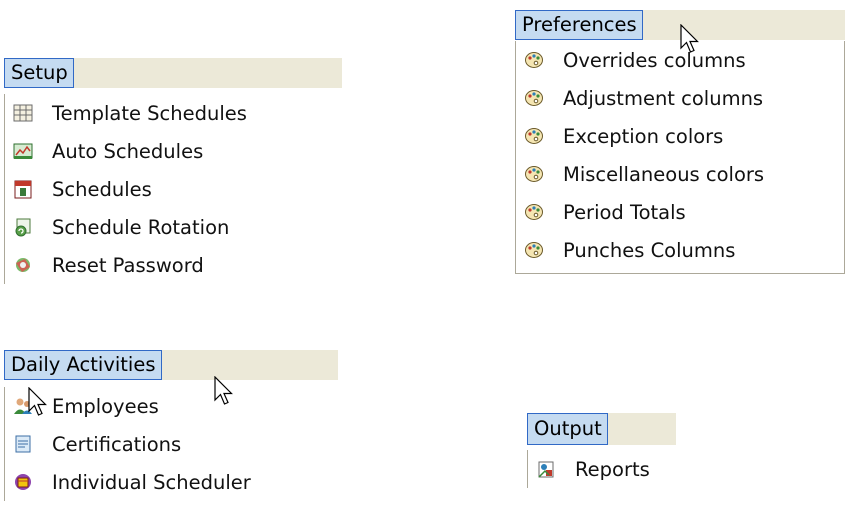  I want to click on menu-item-individual-scheduler: Individual Scheduler, so click(171, 482).